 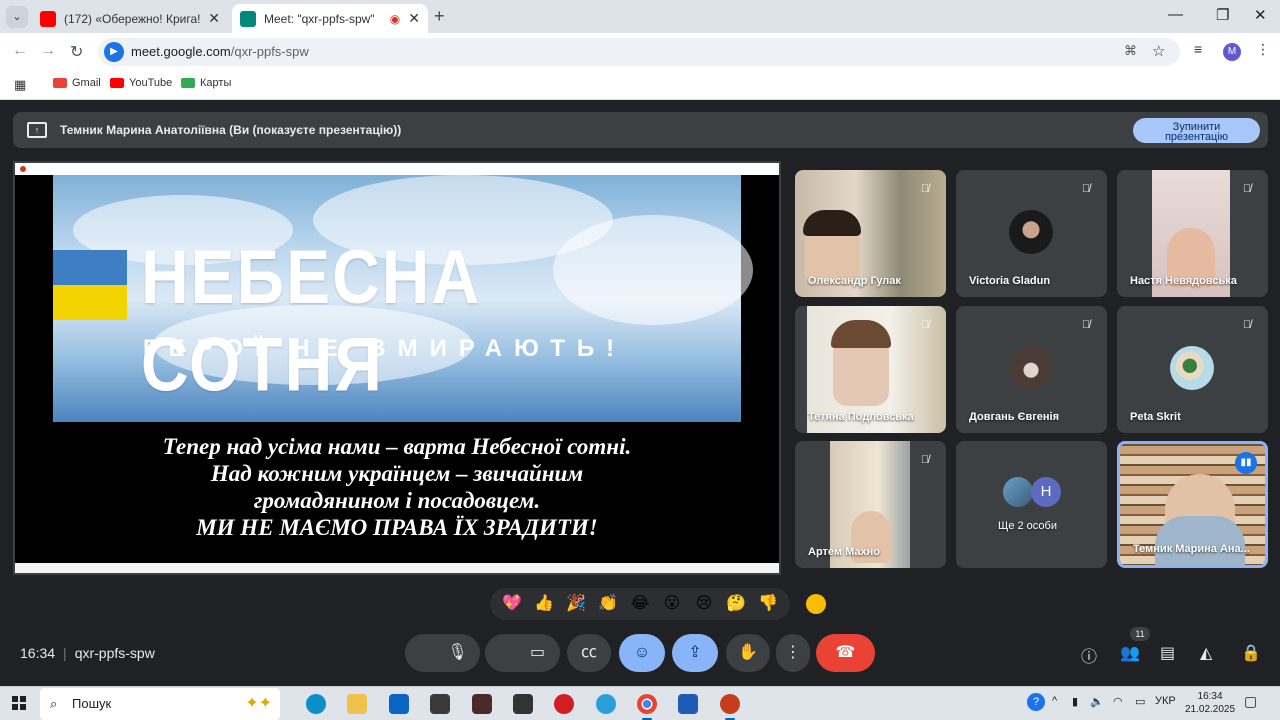 I want to click on reaction-thumbs-down: 👎, so click(x=768, y=604).